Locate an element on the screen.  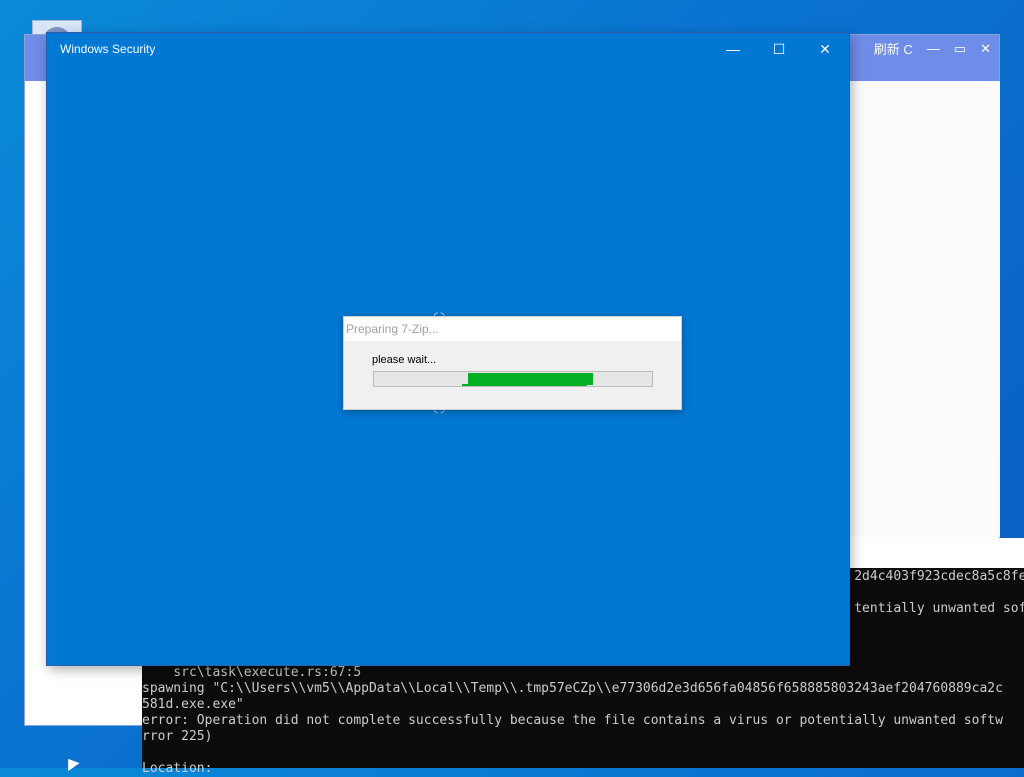
maximize-button: ☐ is located at coordinates (779, 49).